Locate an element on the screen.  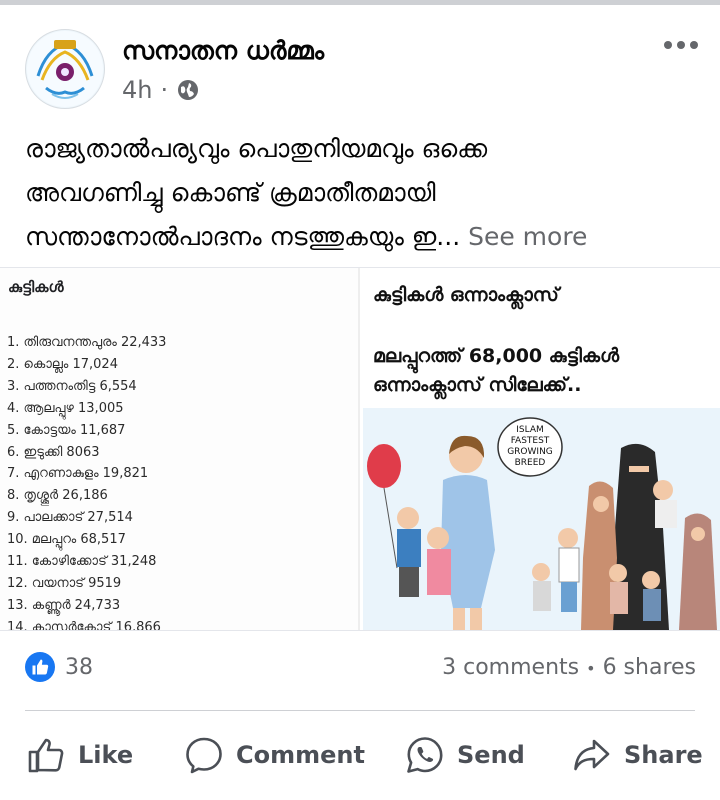
comment-icon is located at coordinates (204, 755).